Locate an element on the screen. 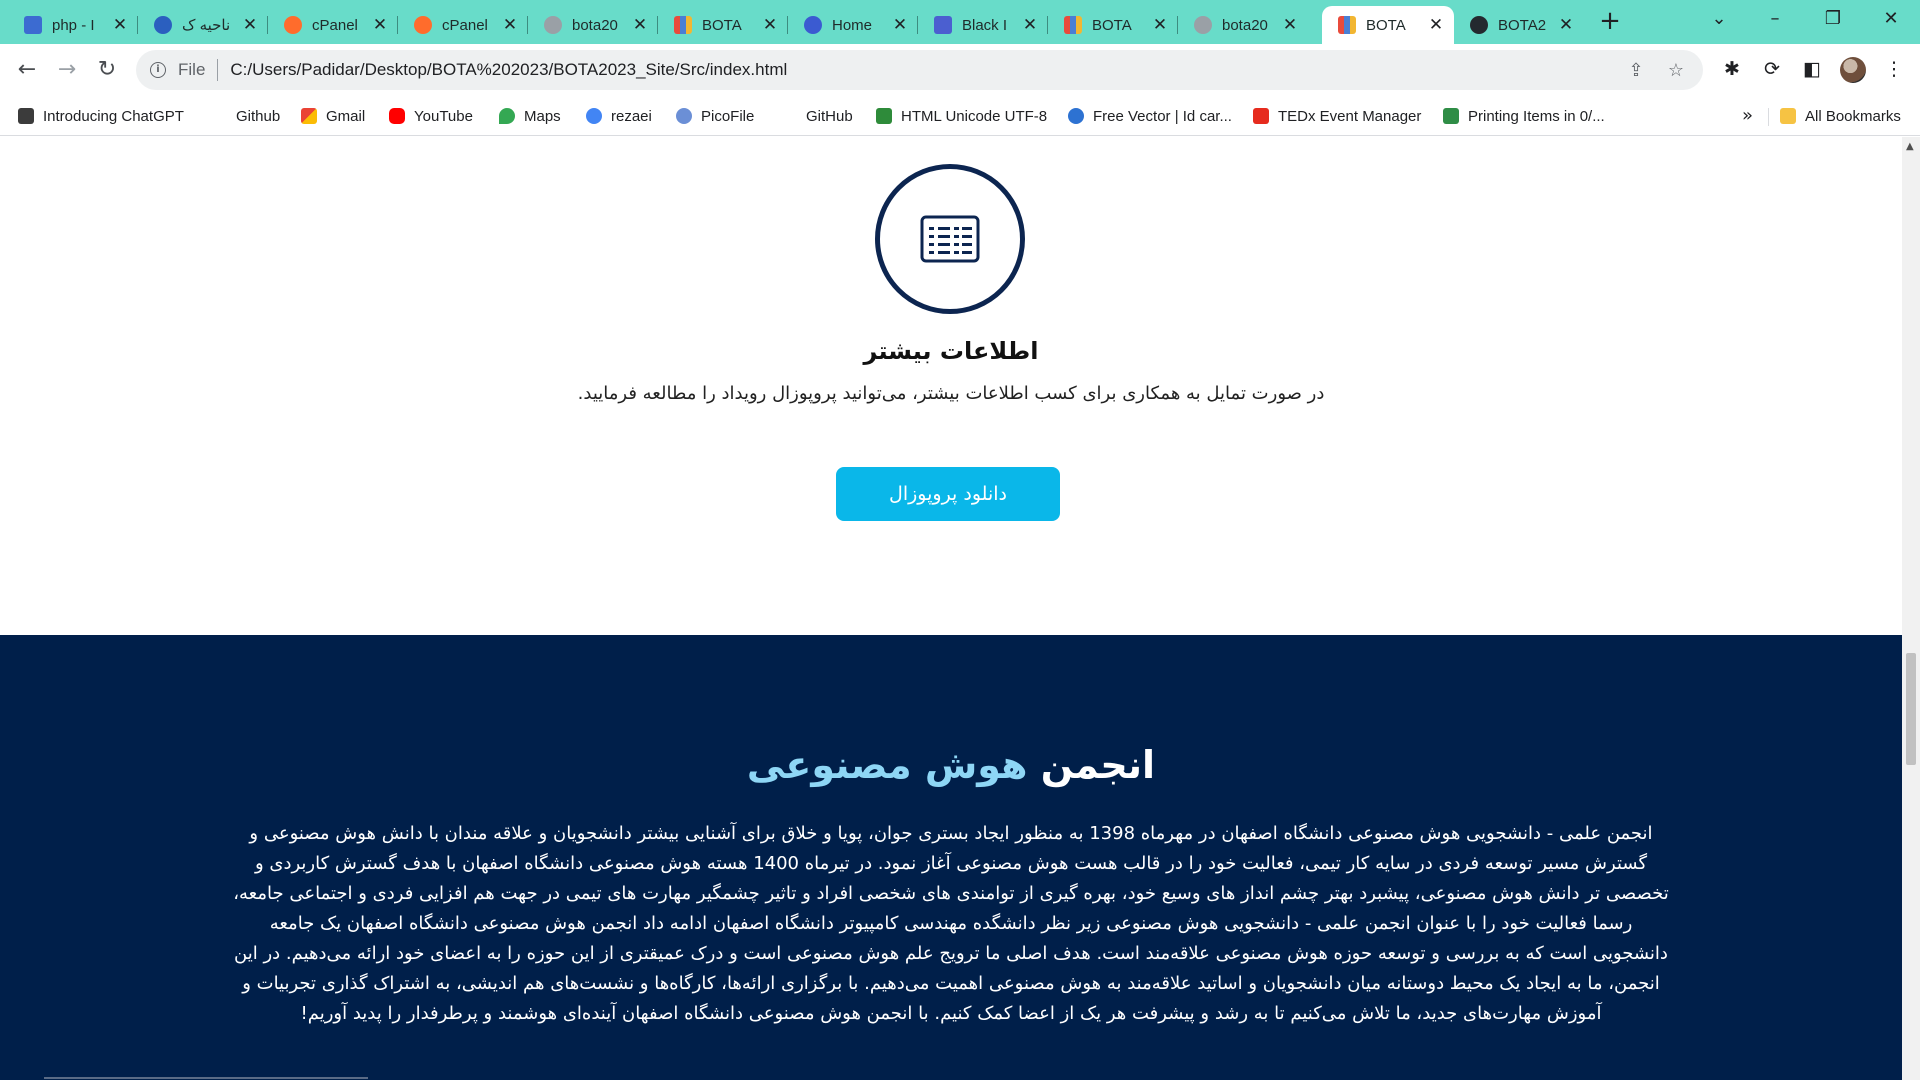 The height and width of the screenshot is (1080, 1920). extension-app-icon: ⟳ is located at coordinates (1772, 70).